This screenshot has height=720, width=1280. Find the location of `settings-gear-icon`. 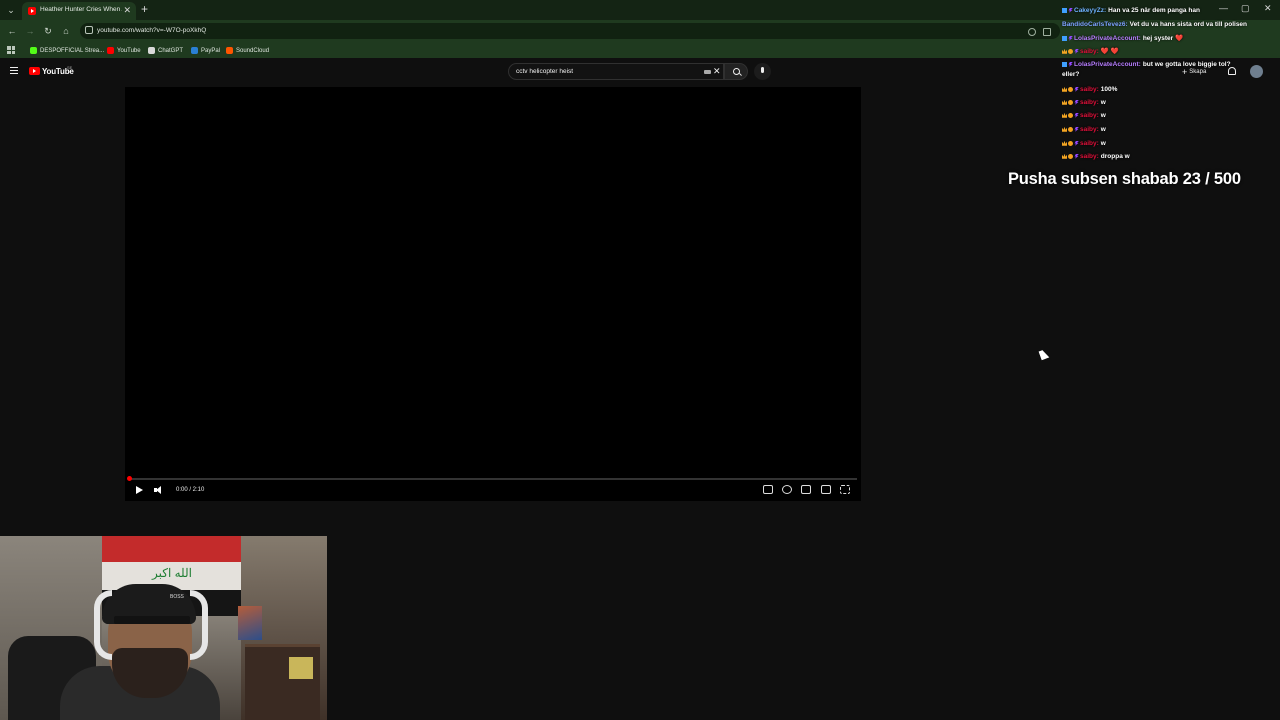

settings-gear-icon is located at coordinates (787, 489).